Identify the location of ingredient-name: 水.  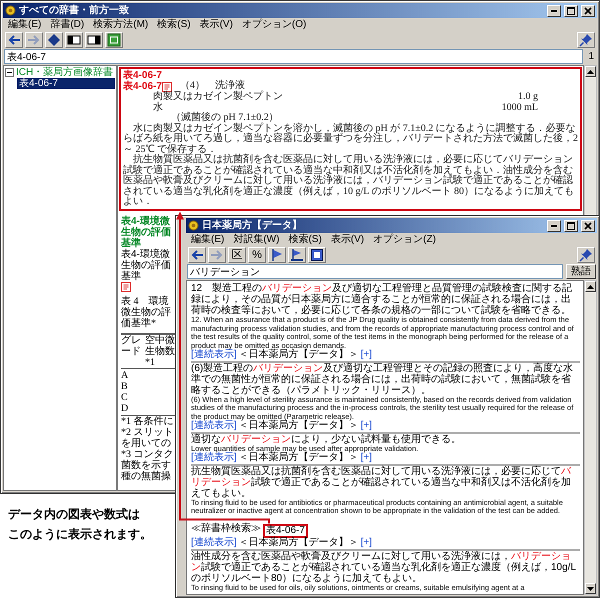
(158, 107).